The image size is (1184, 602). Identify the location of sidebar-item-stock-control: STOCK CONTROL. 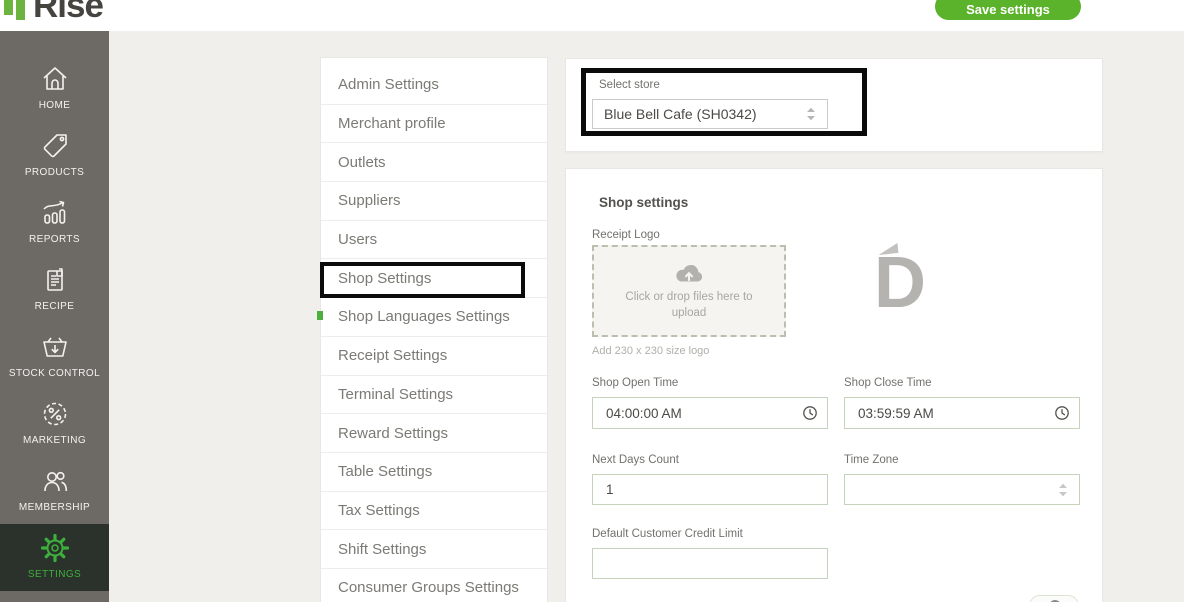
(54, 356).